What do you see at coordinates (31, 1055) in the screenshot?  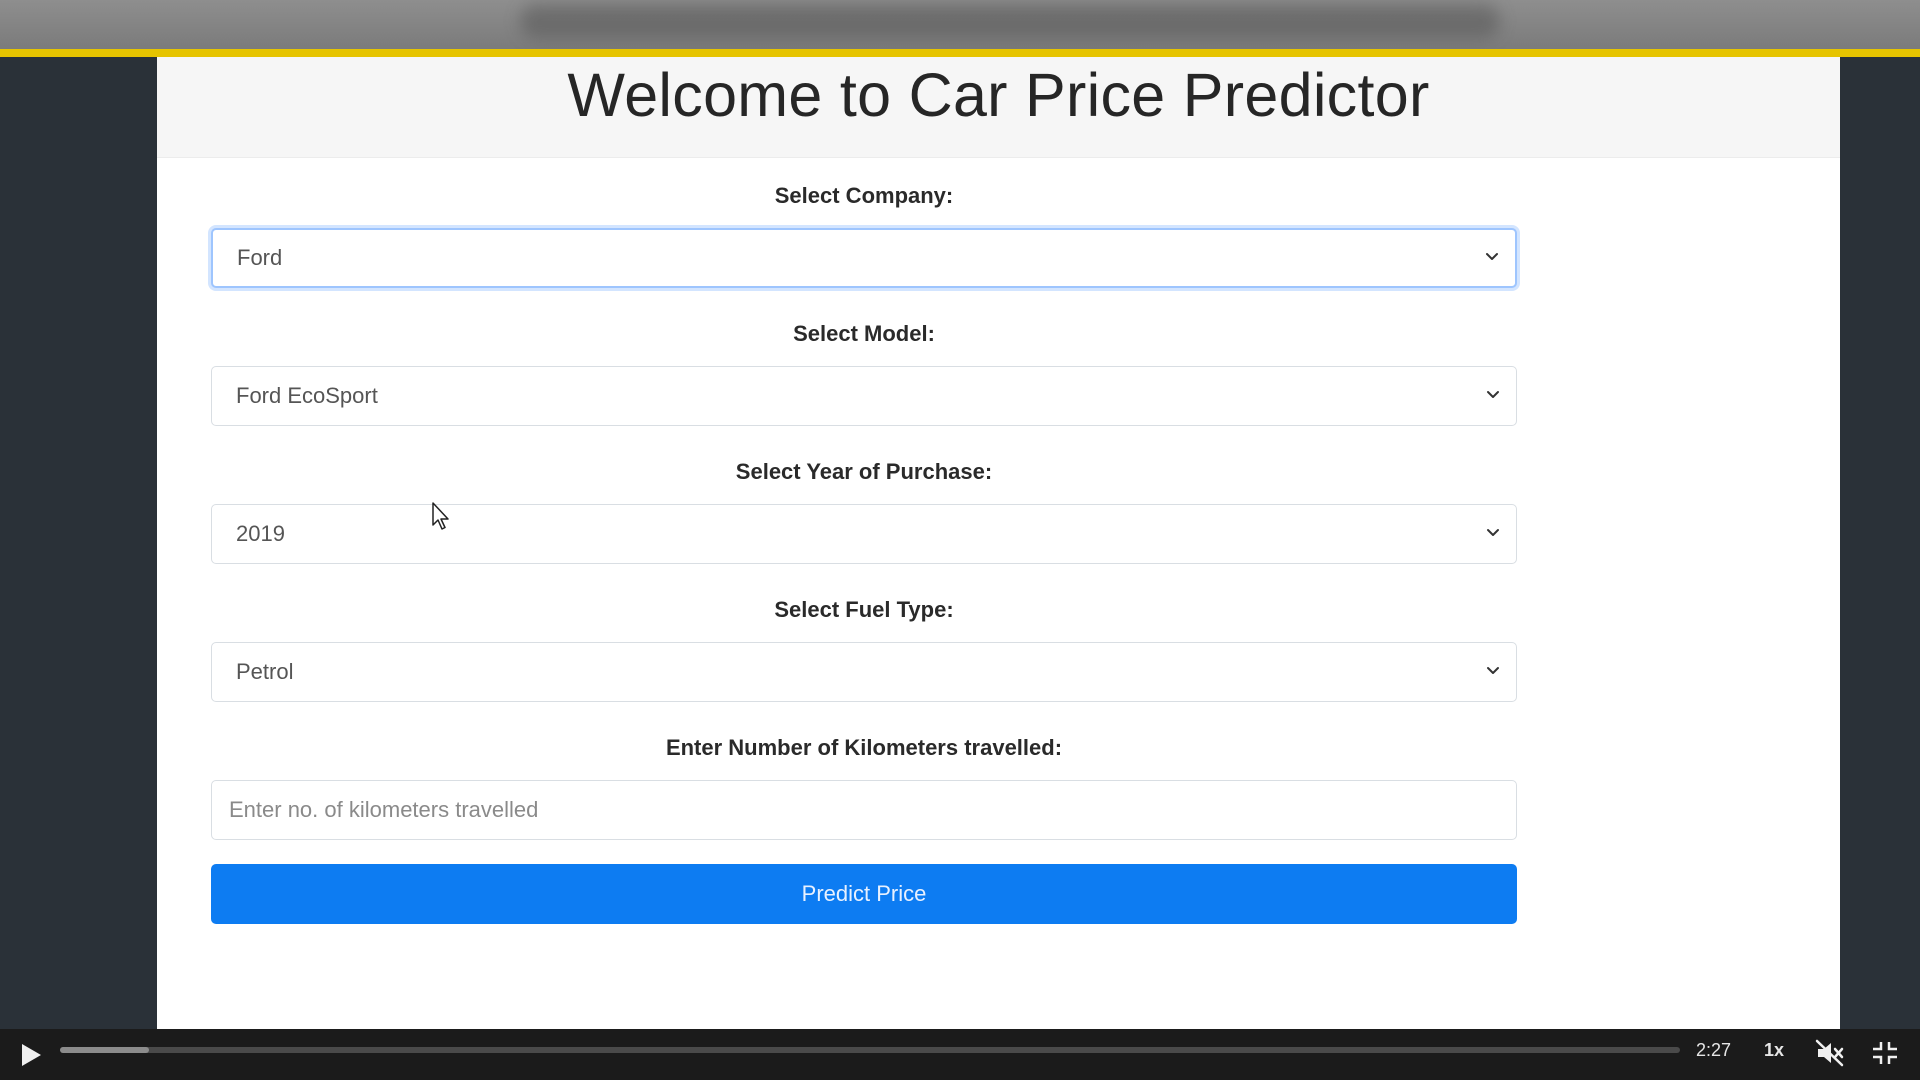 I see `play-icon` at bounding box center [31, 1055].